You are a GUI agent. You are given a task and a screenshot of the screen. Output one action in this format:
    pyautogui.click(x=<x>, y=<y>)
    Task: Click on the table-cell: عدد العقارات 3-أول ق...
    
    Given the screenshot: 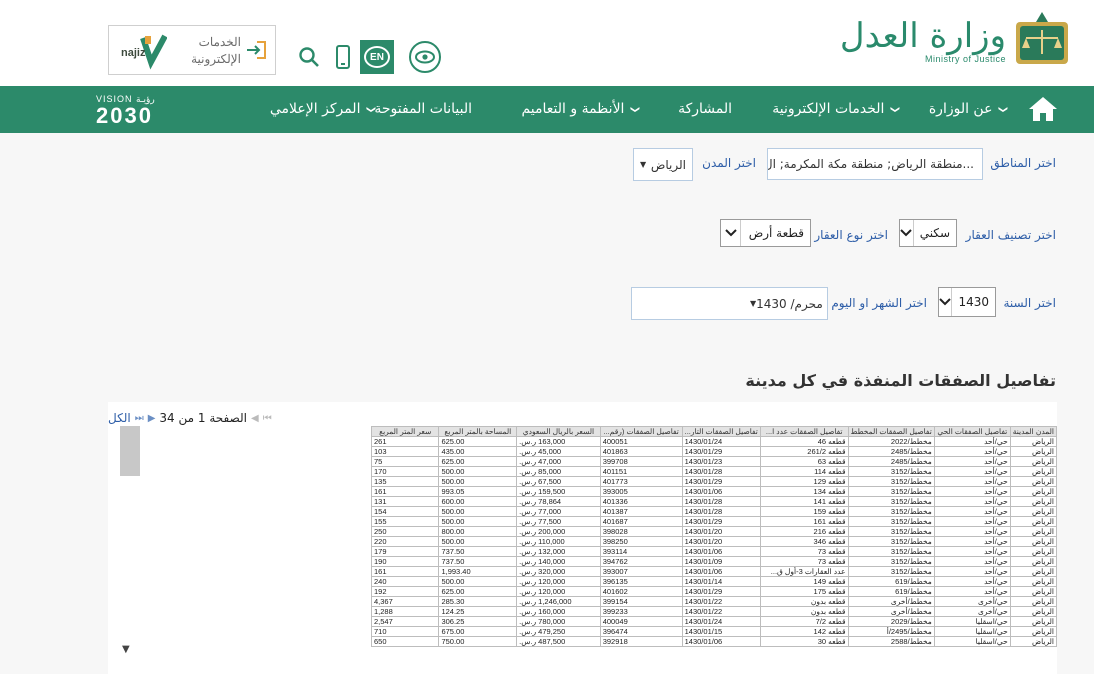 What is the action you would take?
    pyautogui.click(x=804, y=571)
    